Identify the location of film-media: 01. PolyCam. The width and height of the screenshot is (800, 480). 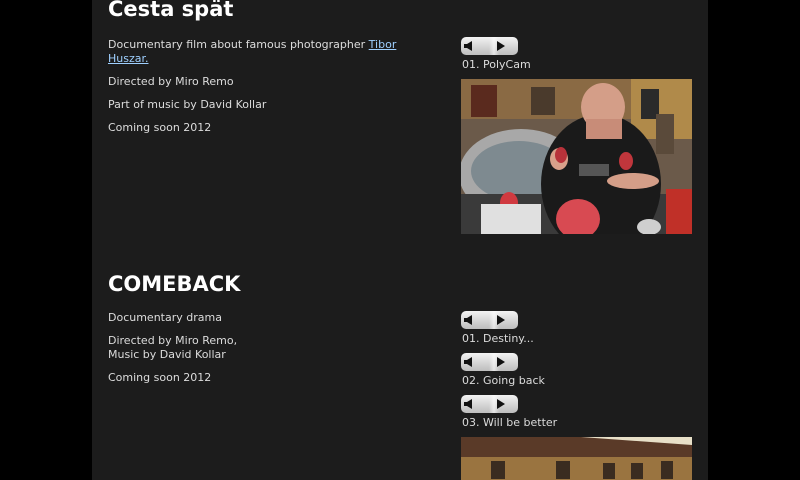
(577, 135).